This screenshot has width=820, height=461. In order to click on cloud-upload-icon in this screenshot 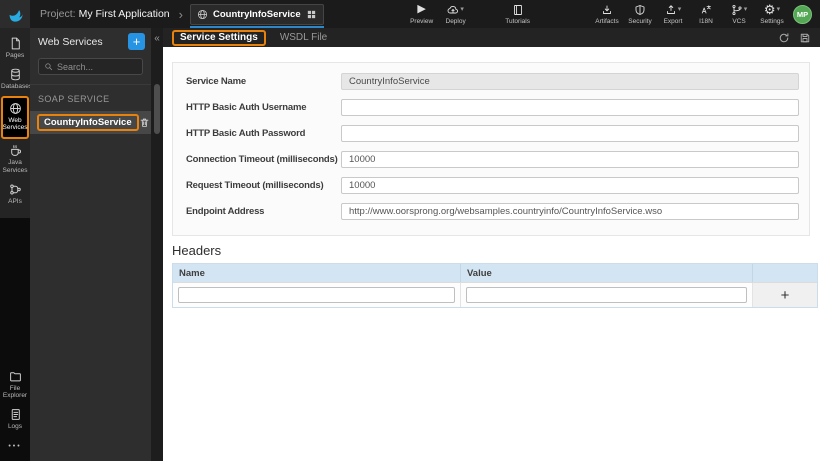, I will do `click(453, 9)`.